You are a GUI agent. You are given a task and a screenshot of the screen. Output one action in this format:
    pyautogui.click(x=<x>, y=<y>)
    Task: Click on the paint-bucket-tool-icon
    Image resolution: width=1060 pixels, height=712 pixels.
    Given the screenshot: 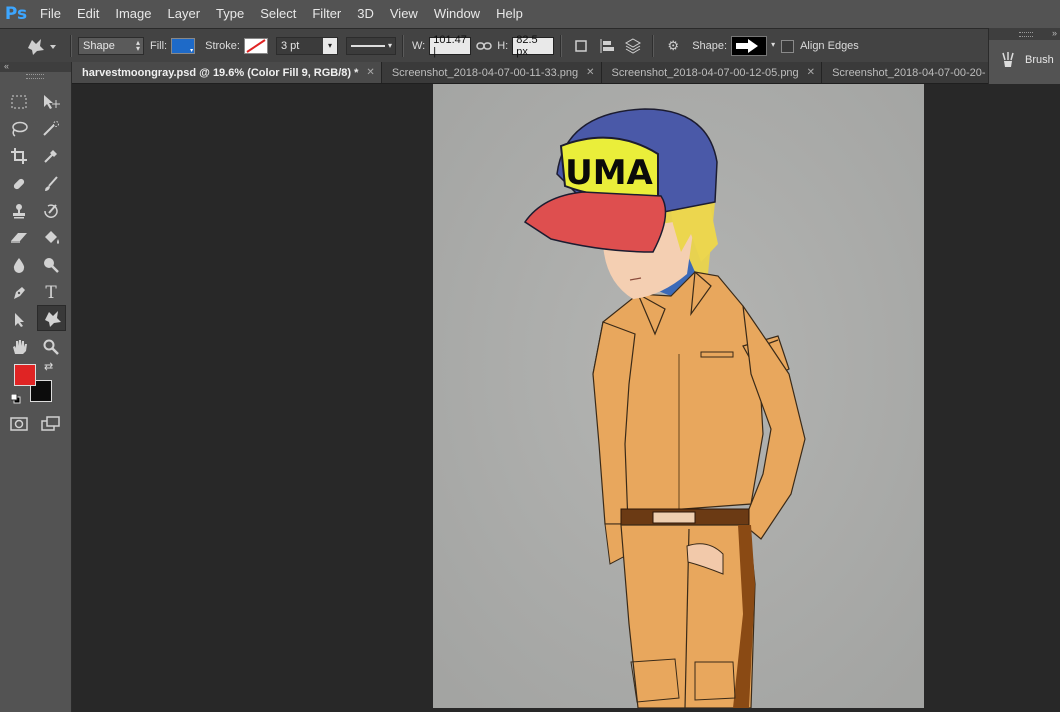 What is the action you would take?
    pyautogui.click(x=51, y=238)
    